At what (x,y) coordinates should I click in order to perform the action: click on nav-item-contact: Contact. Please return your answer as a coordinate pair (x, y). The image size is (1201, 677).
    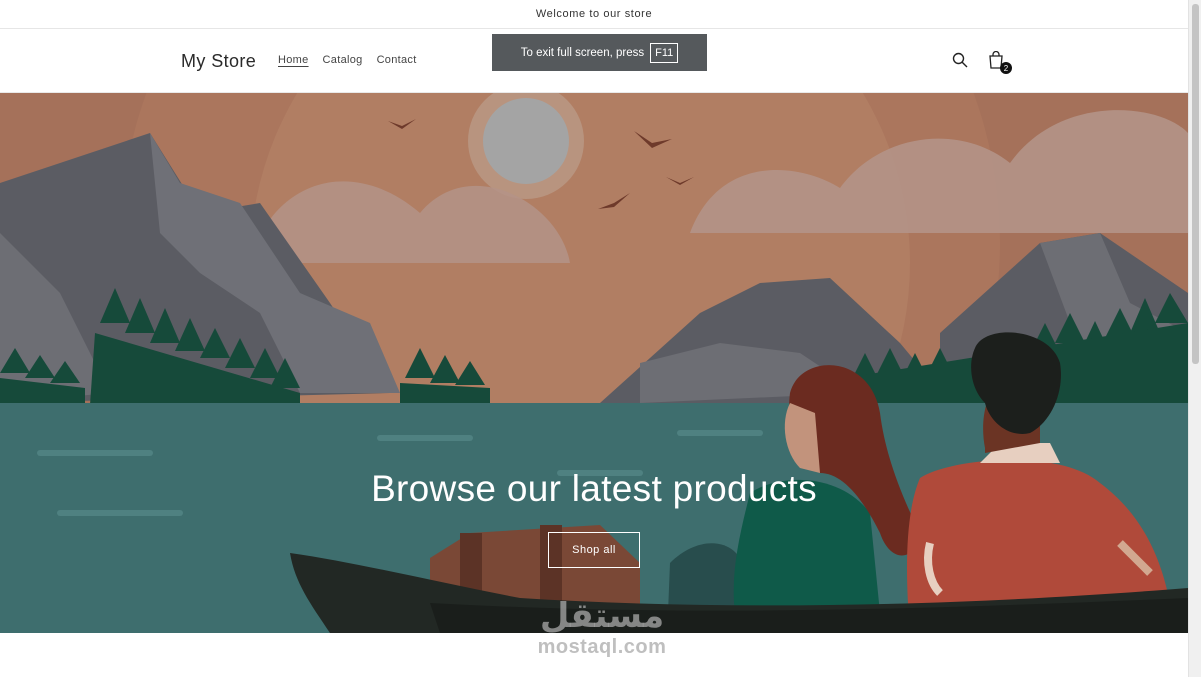
    Looking at the image, I should click on (397, 60).